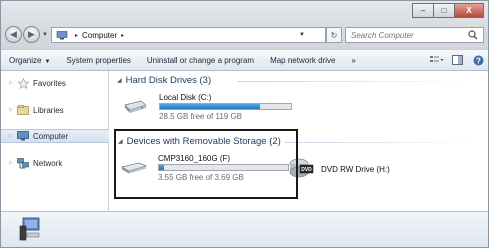 The image size is (489, 248). I want to click on nav-label-network: Network, so click(48, 163).